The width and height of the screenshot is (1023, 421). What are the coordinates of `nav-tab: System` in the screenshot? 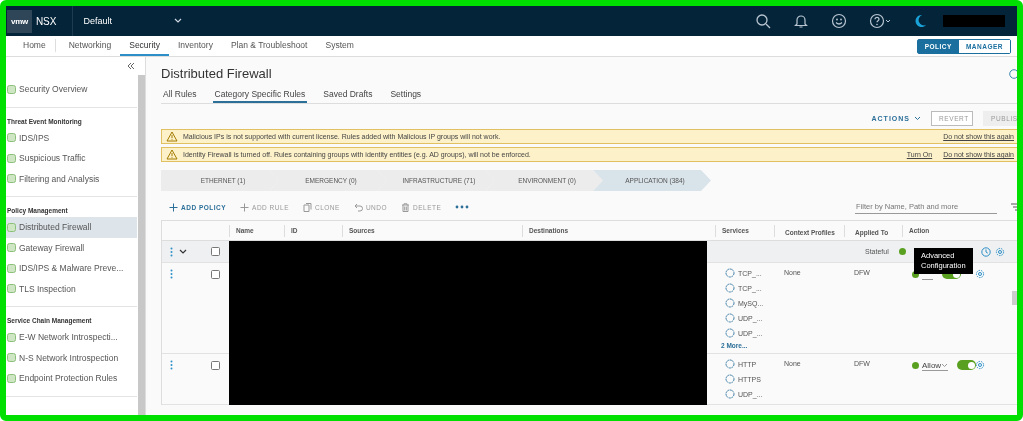 It's located at (339, 46).